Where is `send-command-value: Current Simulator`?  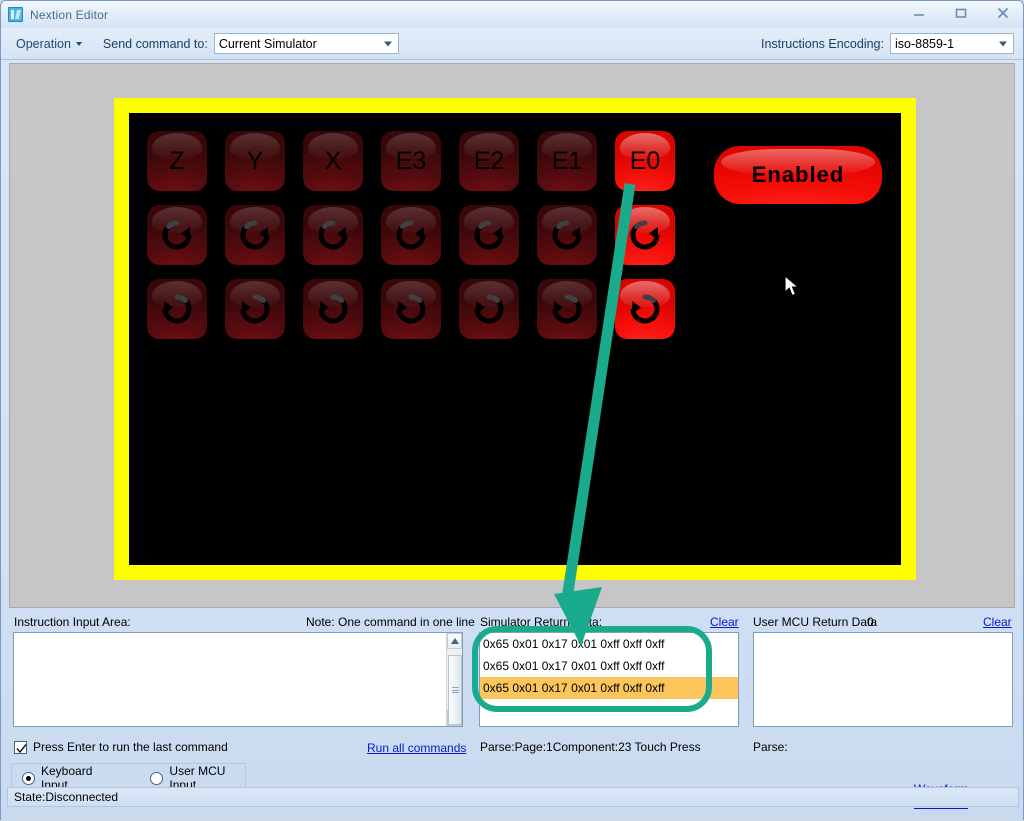
send-command-value: Current Simulator is located at coordinates (267, 43).